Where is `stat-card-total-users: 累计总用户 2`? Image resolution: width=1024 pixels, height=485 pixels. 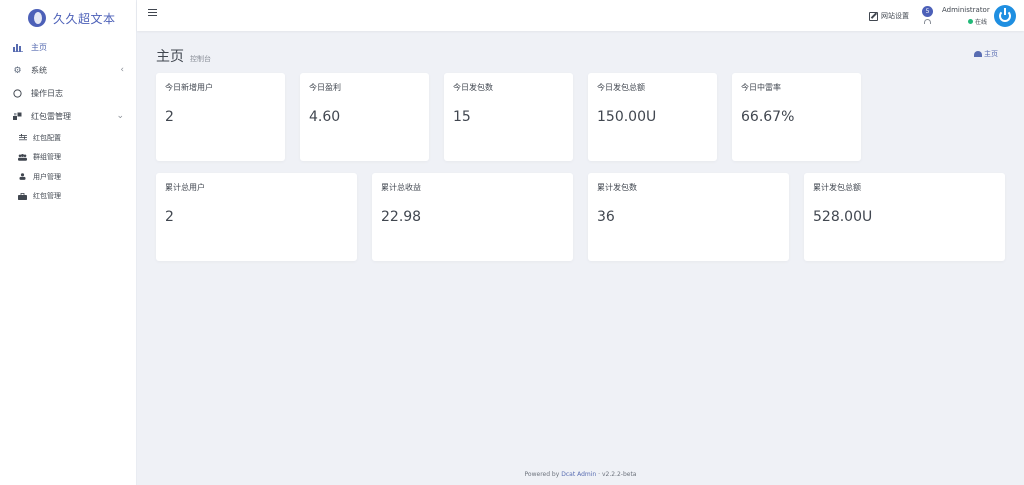
stat-card-total-users: 累计总用户 2 is located at coordinates (256, 217).